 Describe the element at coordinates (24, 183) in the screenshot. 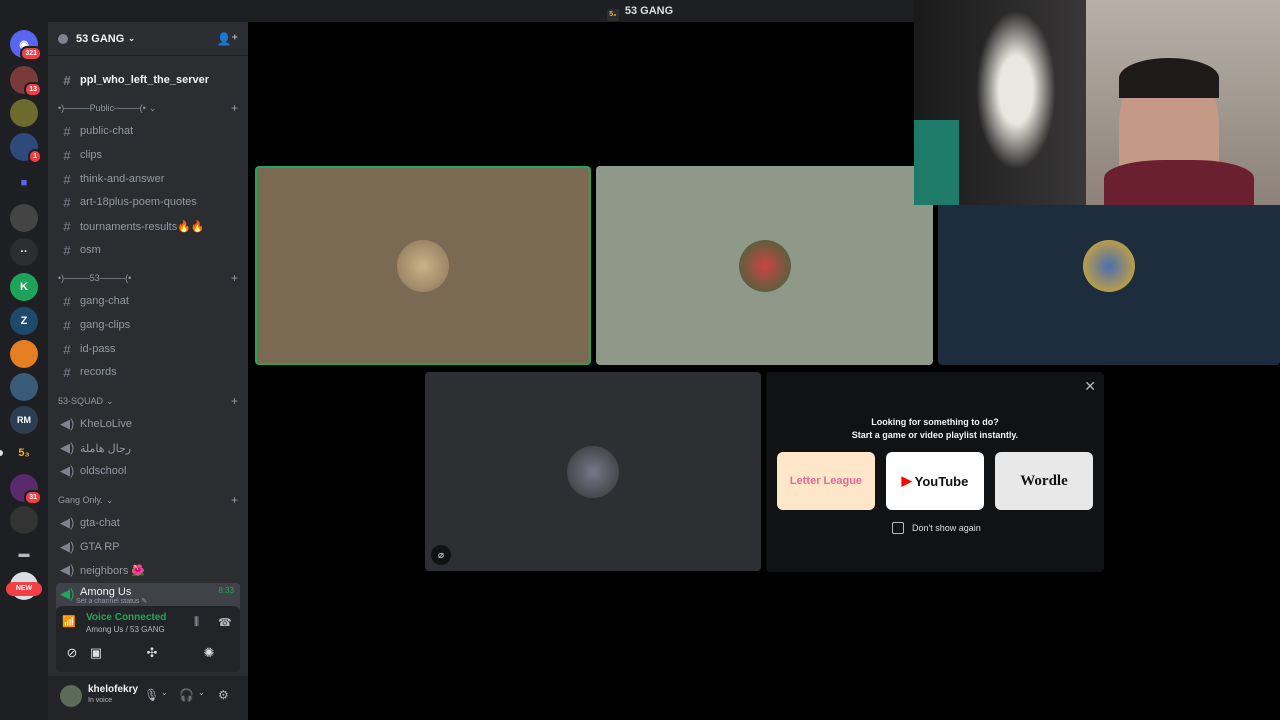

I see `folder-icon: ■` at that location.